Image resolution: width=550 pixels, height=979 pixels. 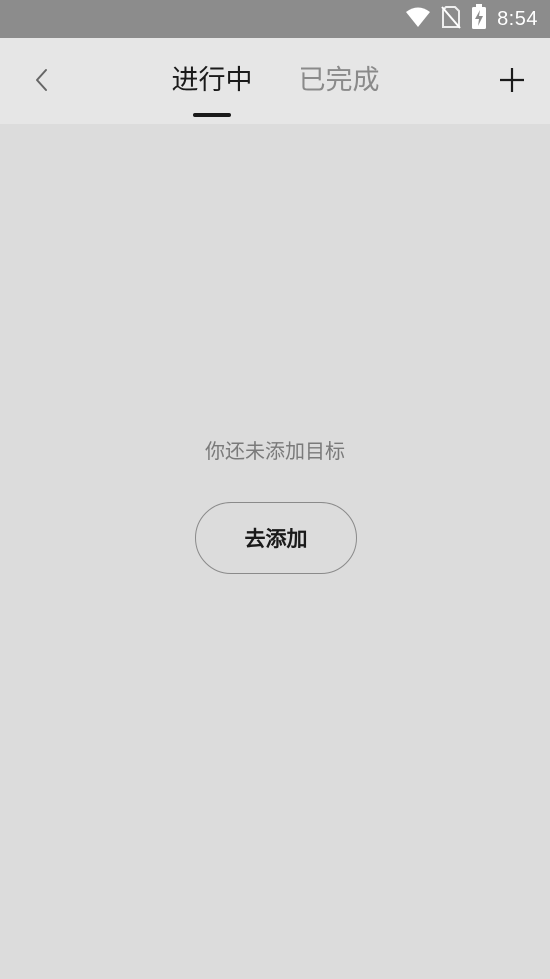 I want to click on chevron-left-icon, so click(x=42, y=82).